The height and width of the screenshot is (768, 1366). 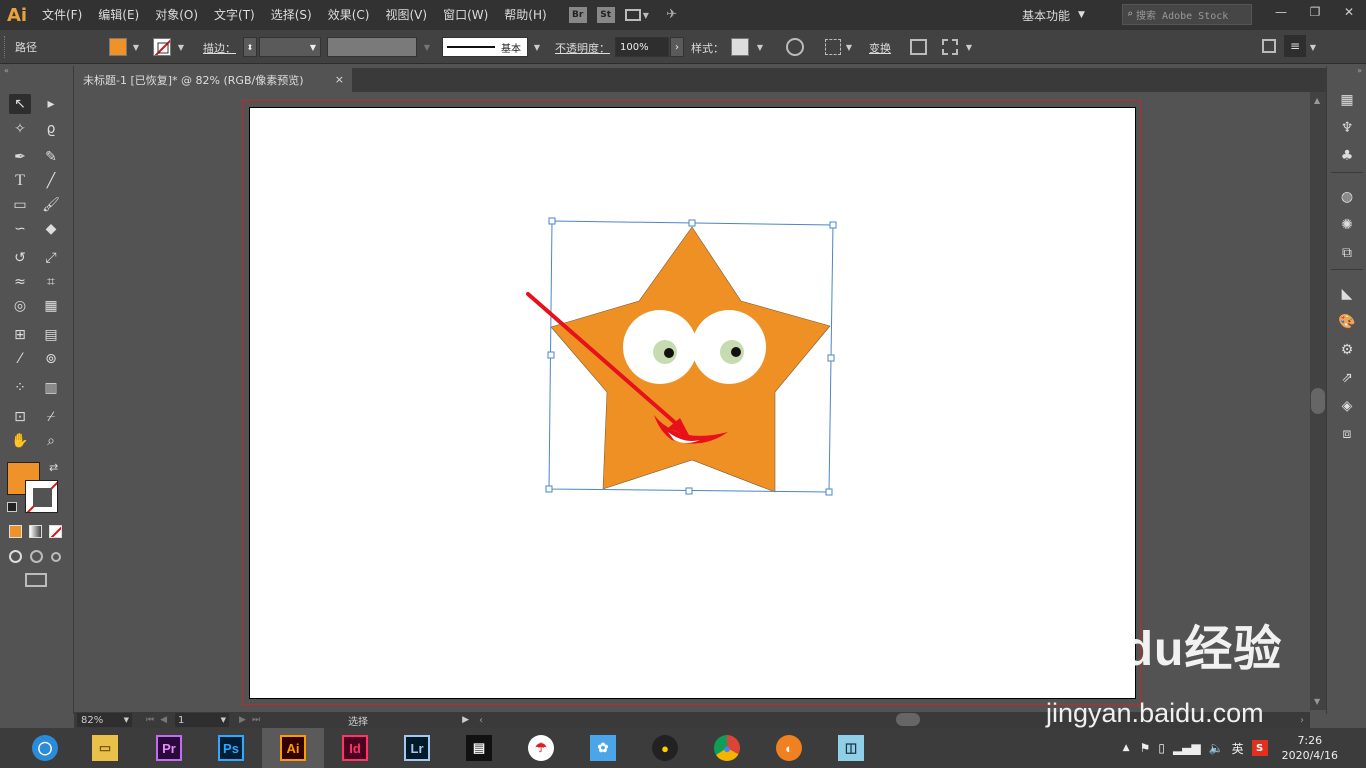 I want to click on taskbar-app-premiere: Pr, so click(x=169, y=748).